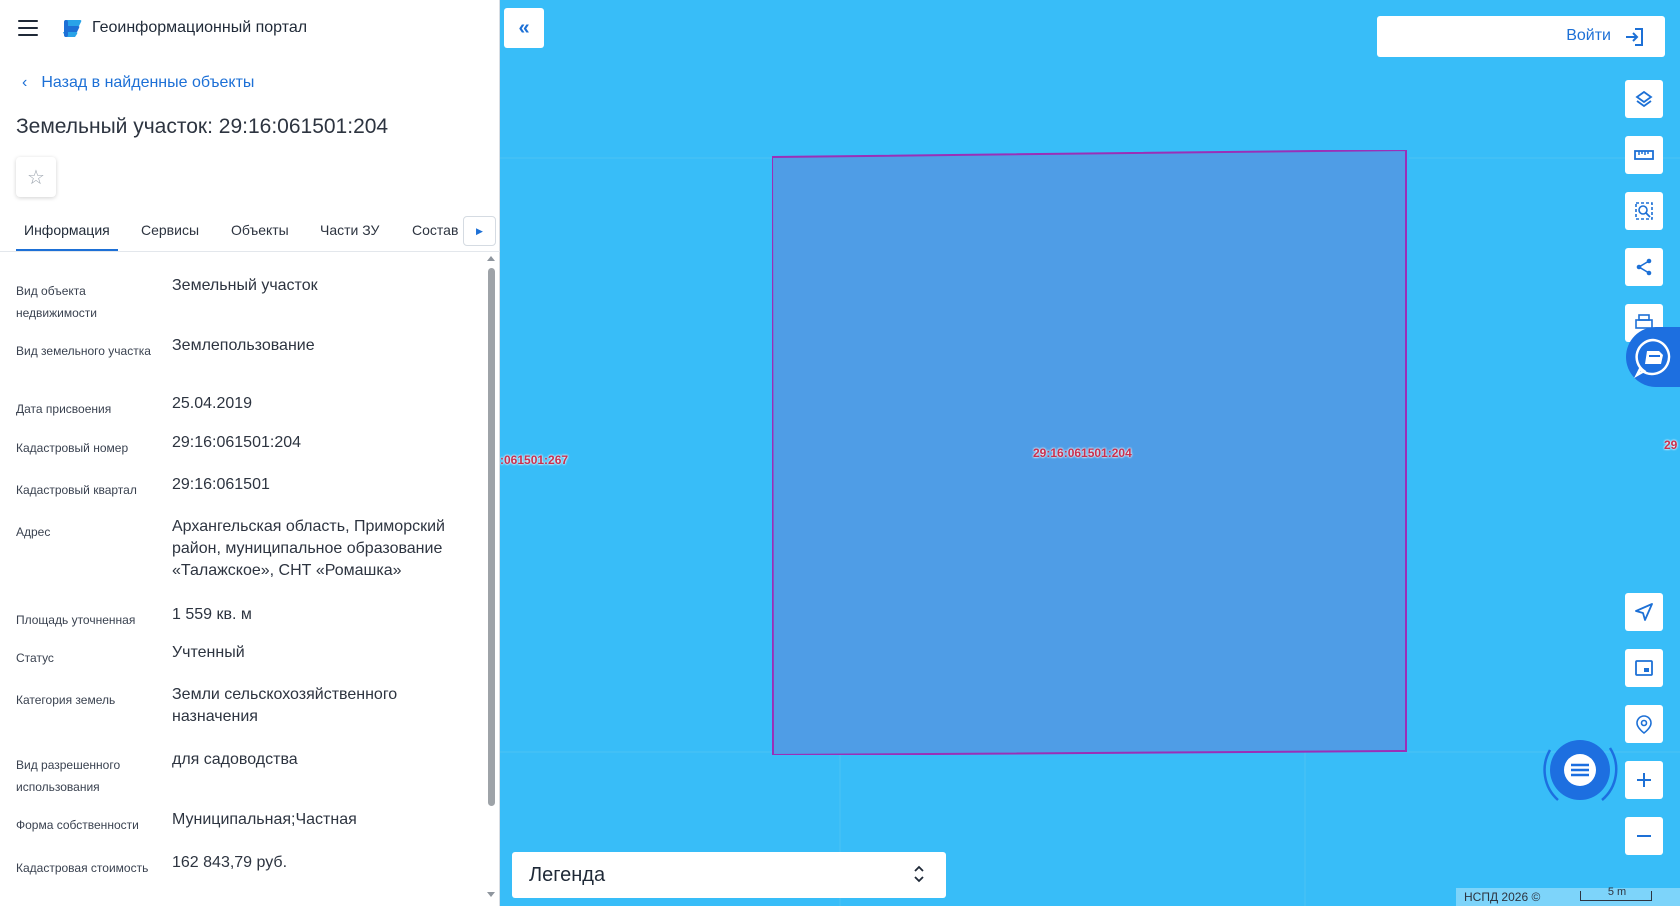 This screenshot has width=1680, height=906. Describe the element at coordinates (1082, 453) in the screenshot. I see `parcel-label: 29:16:061501:204` at that location.